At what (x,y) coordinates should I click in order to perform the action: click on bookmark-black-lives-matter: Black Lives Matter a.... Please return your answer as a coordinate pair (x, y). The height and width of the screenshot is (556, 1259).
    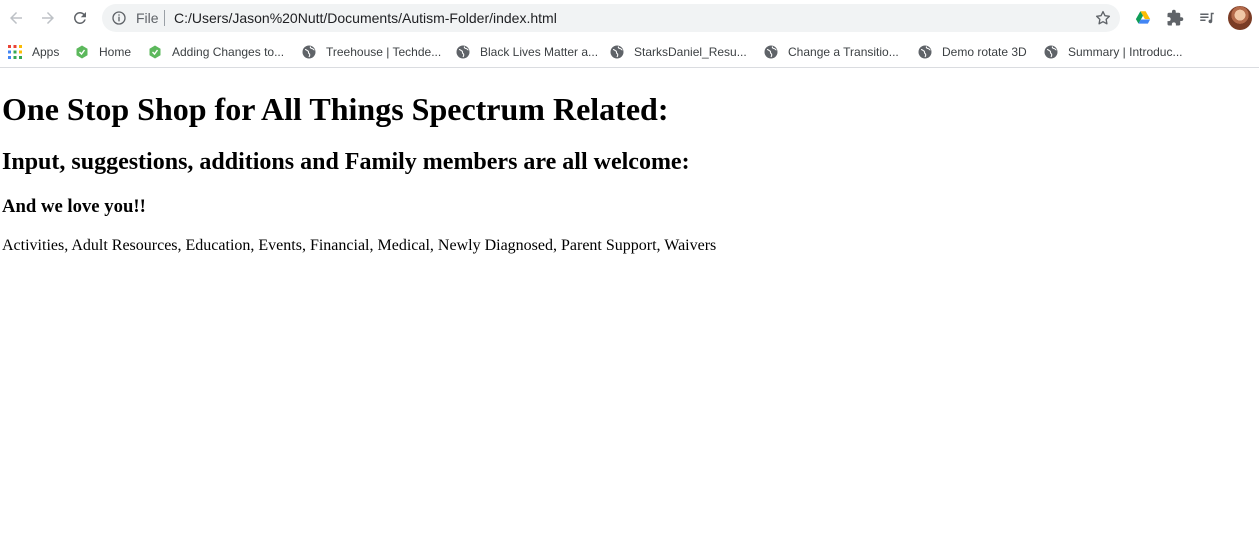
    Looking at the image, I should click on (527, 52).